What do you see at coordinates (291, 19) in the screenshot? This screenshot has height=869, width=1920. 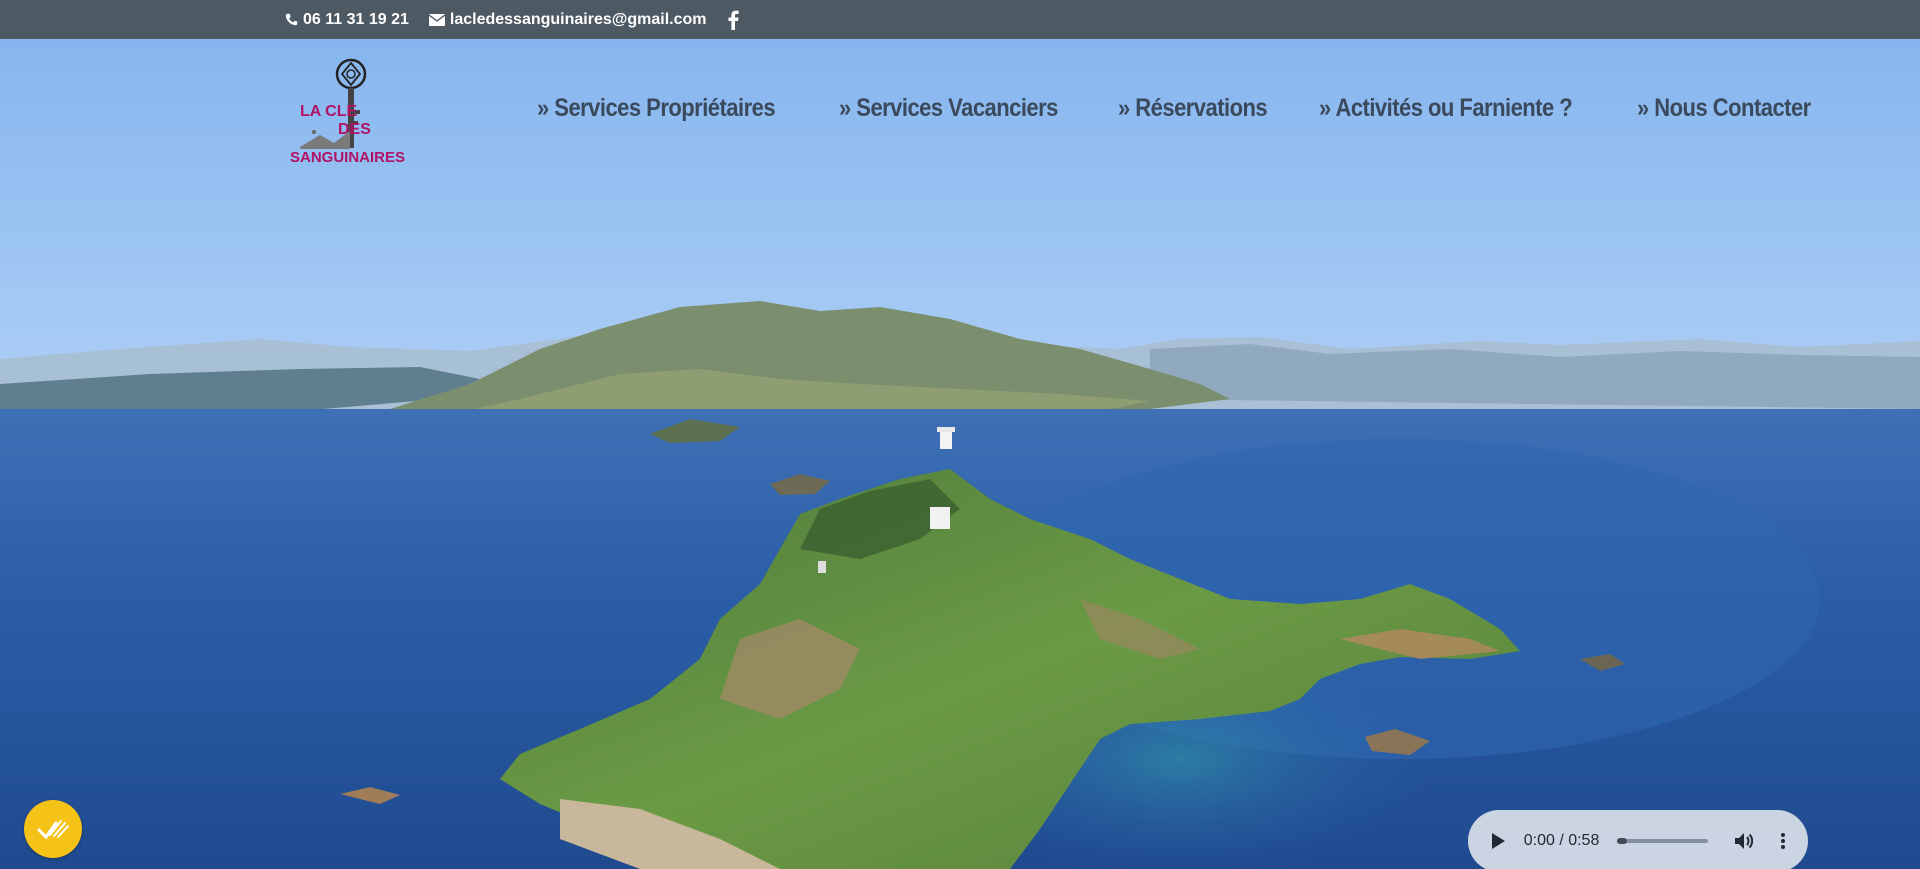 I see `phone-icon` at bounding box center [291, 19].